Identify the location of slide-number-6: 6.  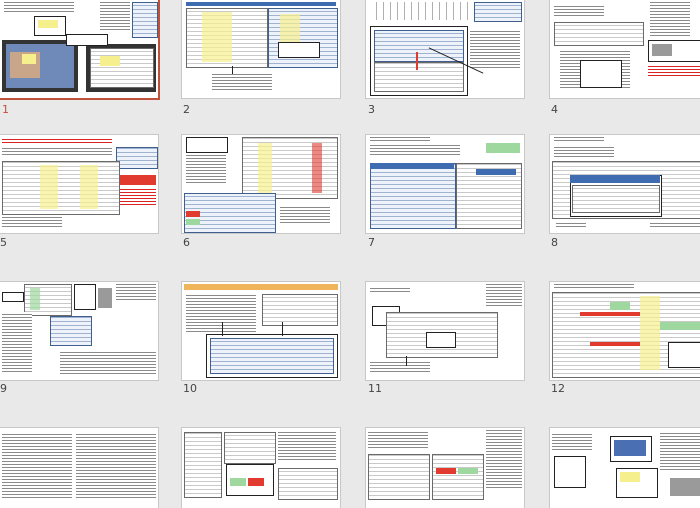
(186, 242).